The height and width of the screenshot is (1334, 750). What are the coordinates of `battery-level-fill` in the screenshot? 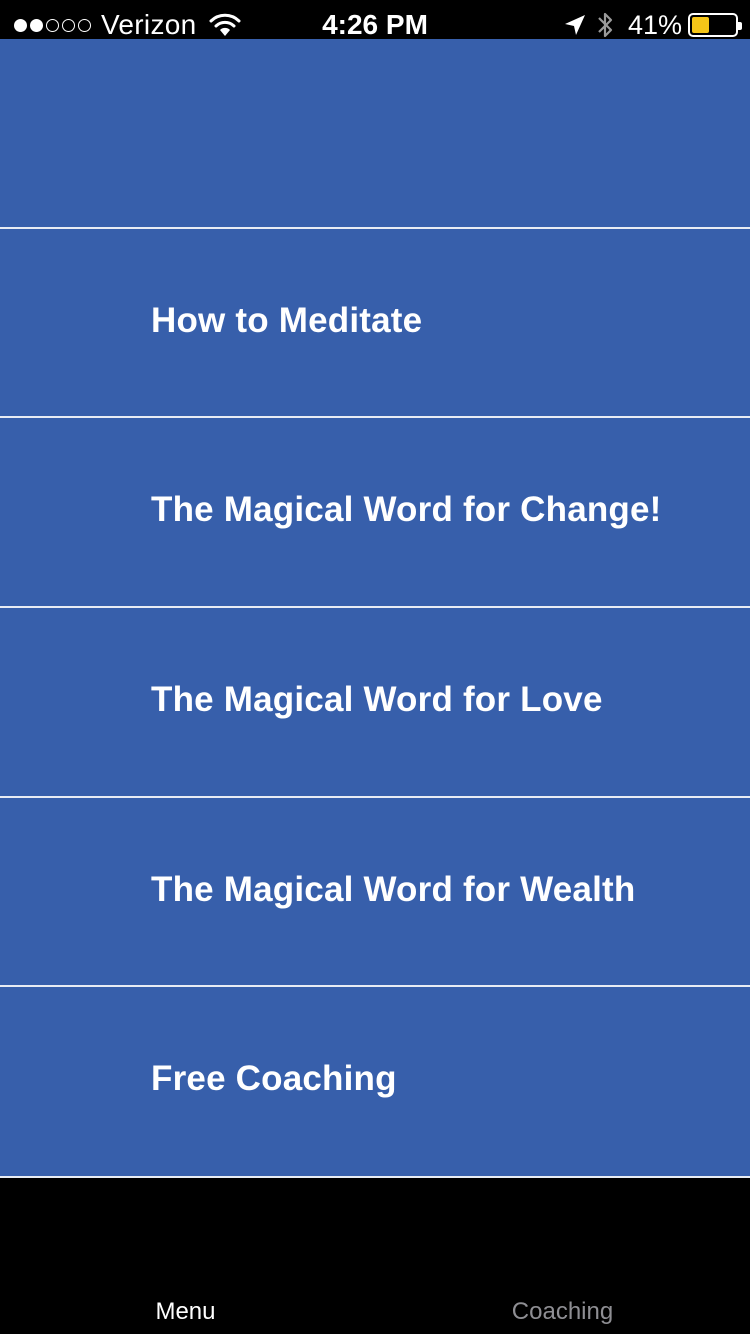 It's located at (700, 25).